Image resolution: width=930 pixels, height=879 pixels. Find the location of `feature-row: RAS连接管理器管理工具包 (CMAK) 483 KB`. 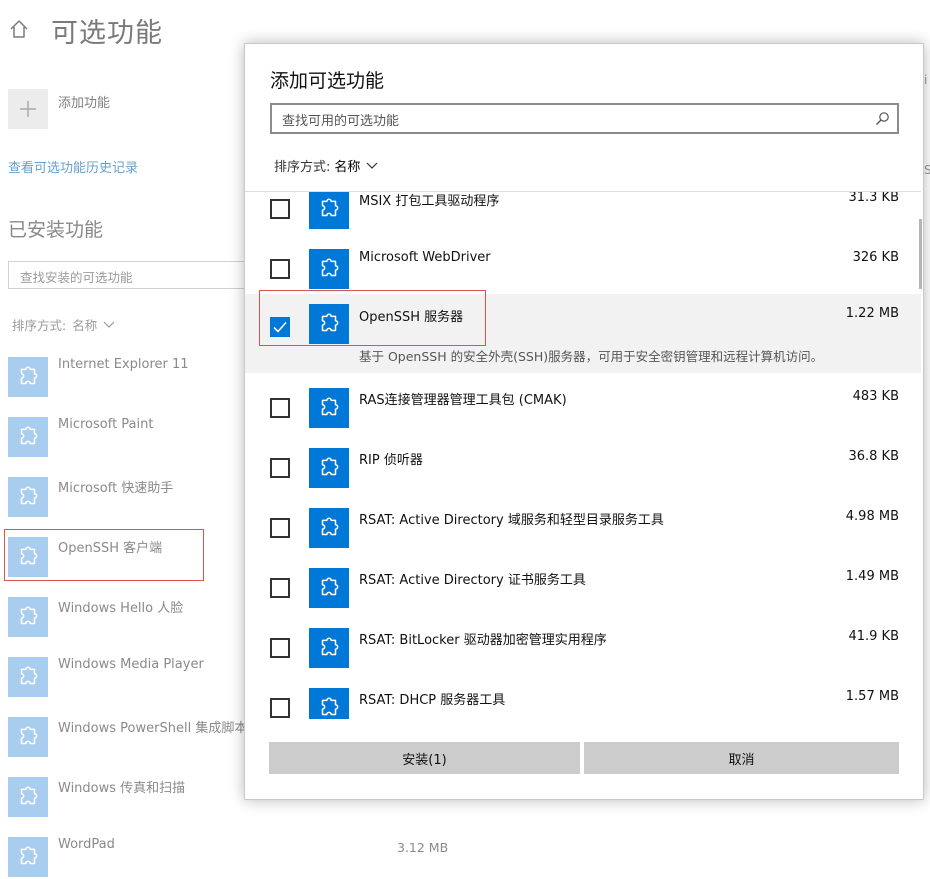

feature-row: RAS连接管理器管理工具包 (CMAK) 483 KB is located at coordinates (583, 415).